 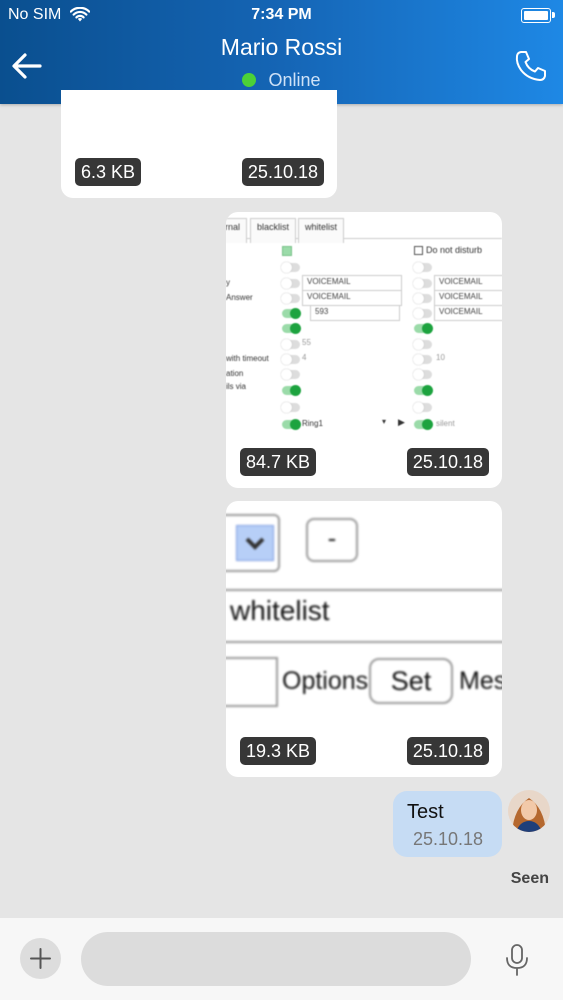 What do you see at coordinates (517, 960) in the screenshot?
I see `microphone-icon` at bounding box center [517, 960].